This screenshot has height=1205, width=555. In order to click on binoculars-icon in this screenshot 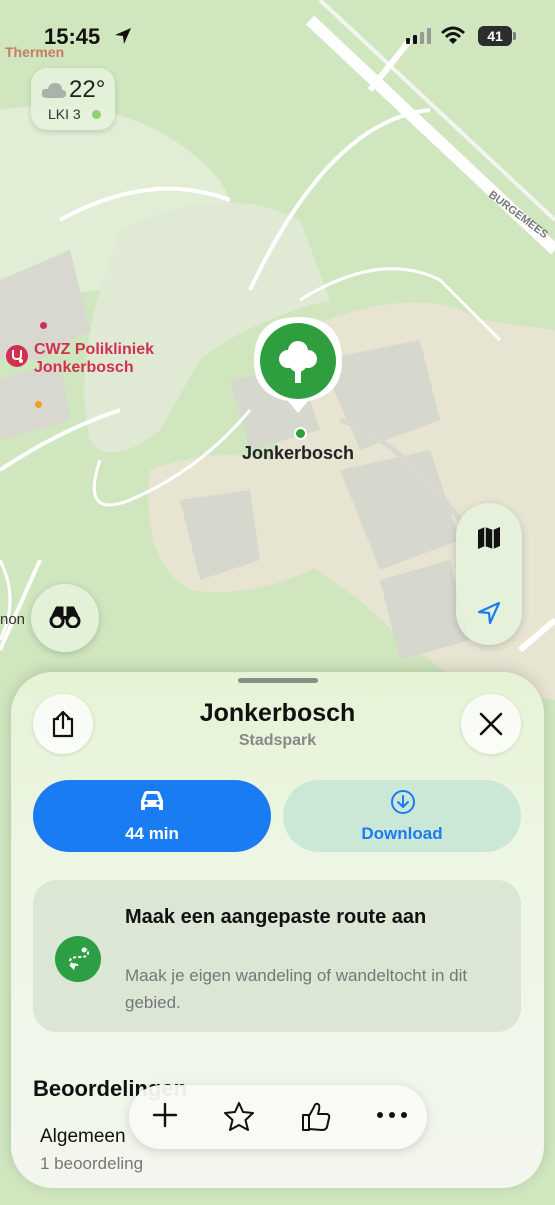, I will do `click(65, 617)`.